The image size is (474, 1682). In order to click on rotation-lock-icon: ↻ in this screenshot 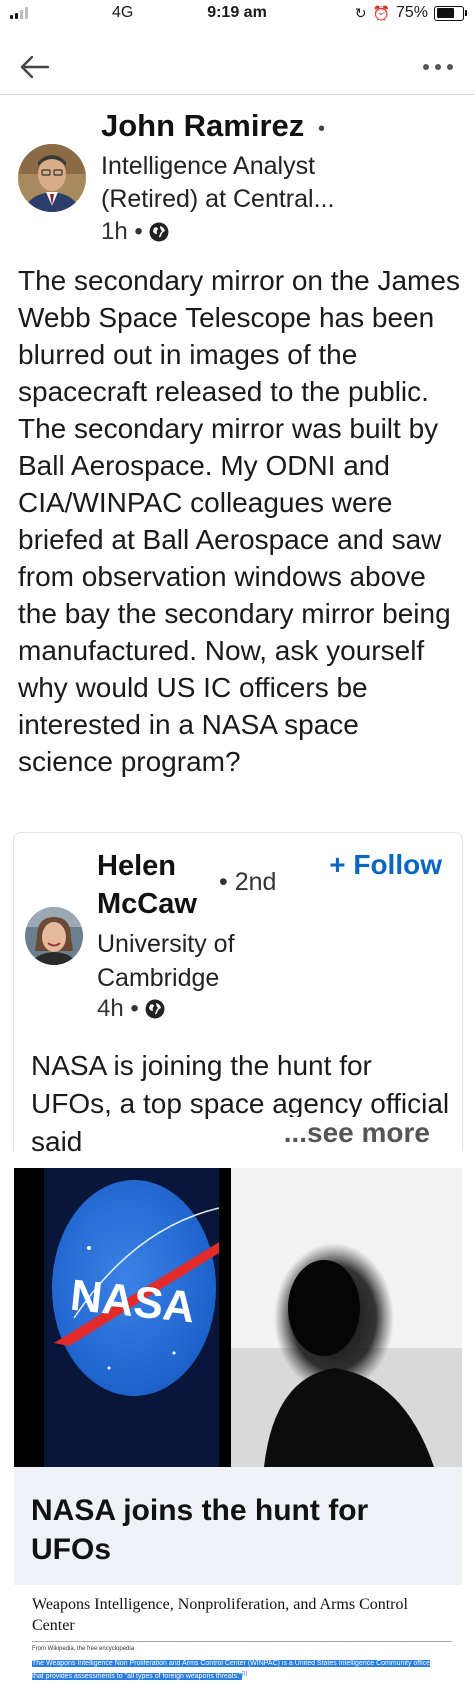, I will do `click(360, 12)`.